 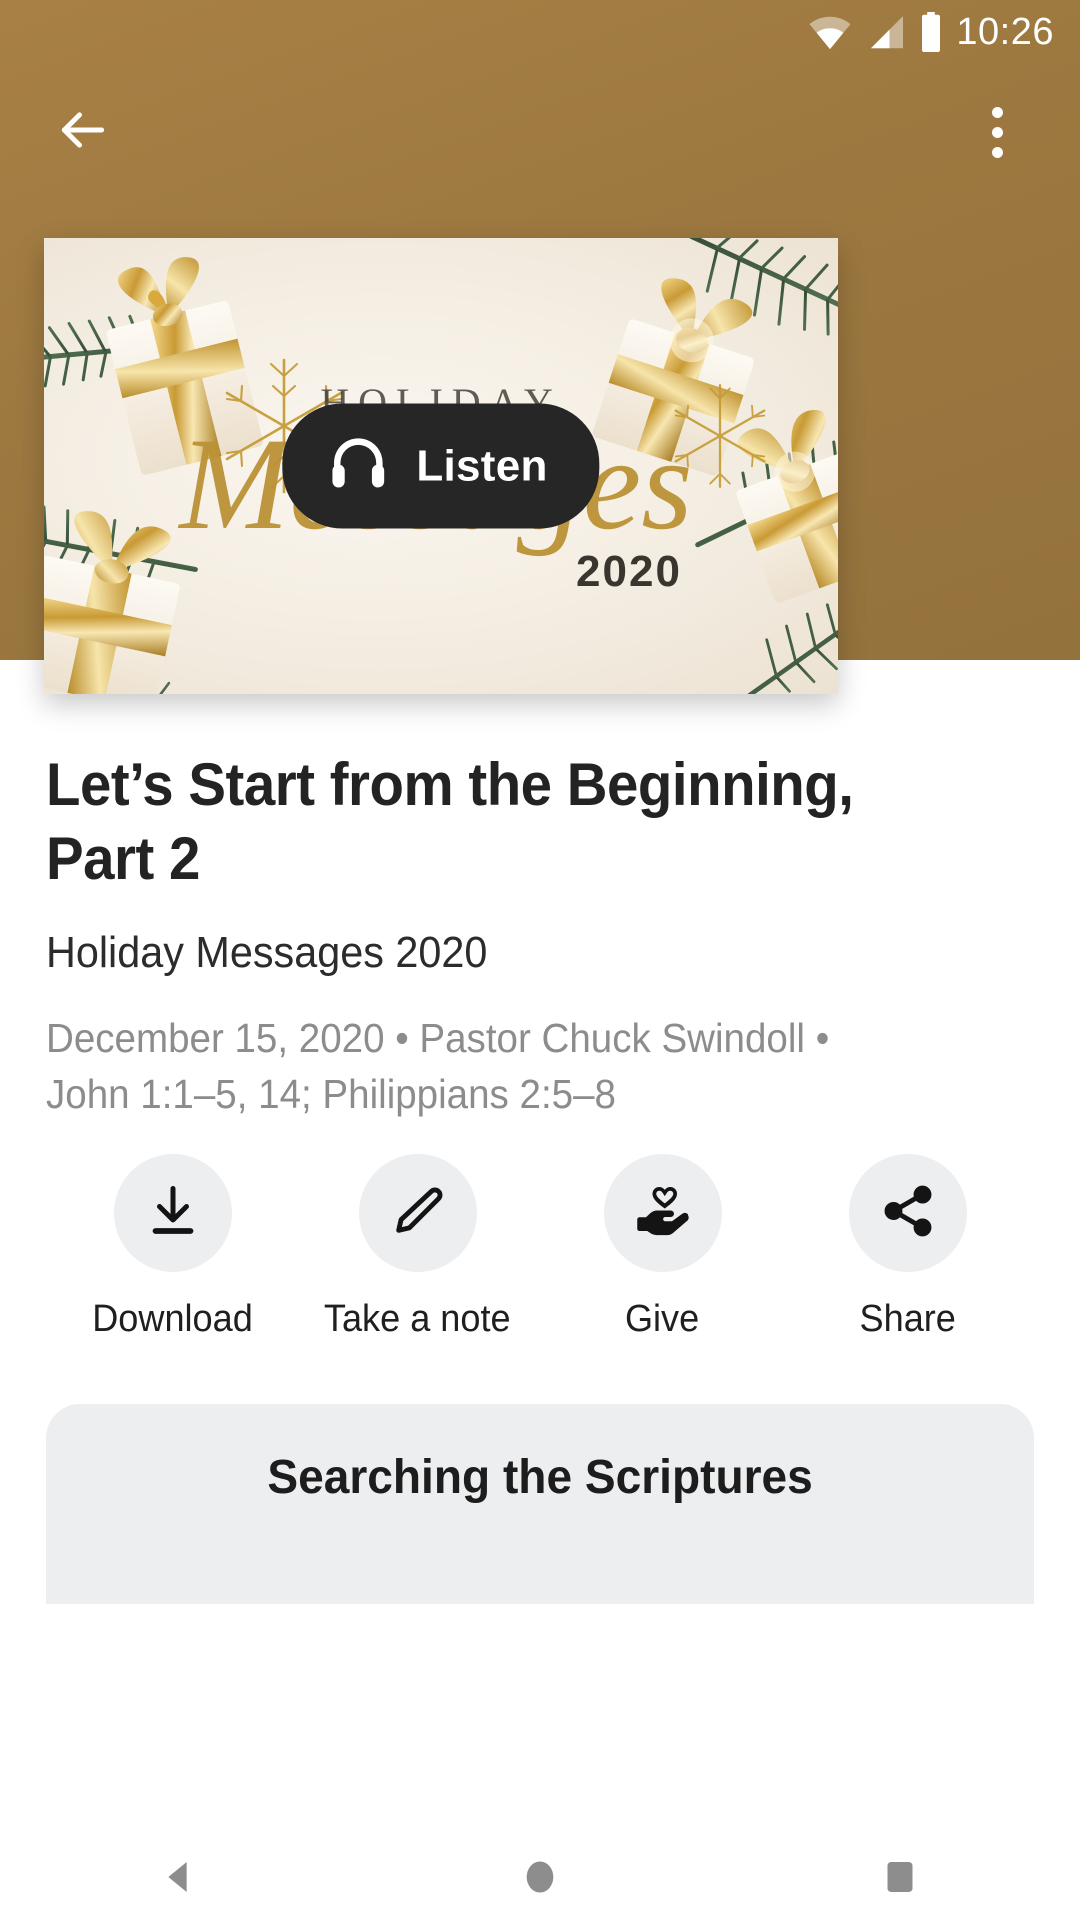 I want to click on overflow-menu-button, so click(x=997, y=132).